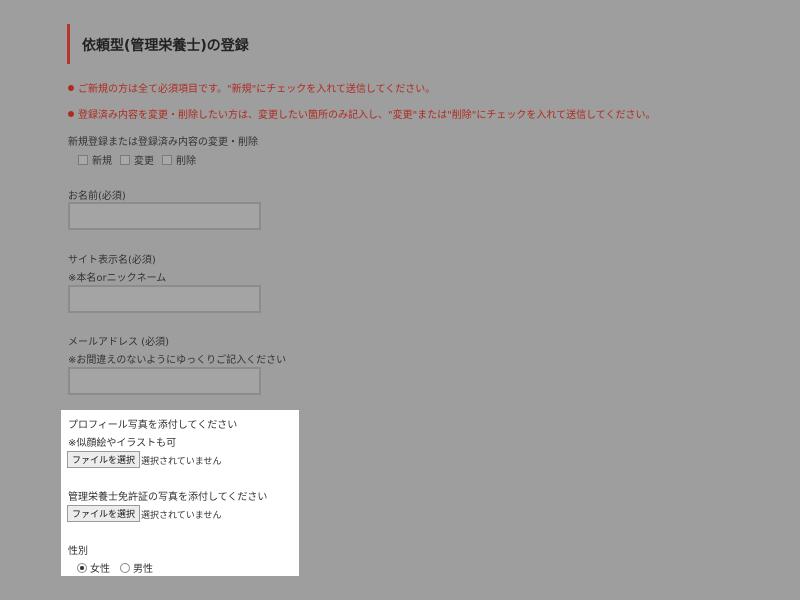 This screenshot has width=800, height=600. I want to click on license-photo-file-button: ファイルを選択, so click(104, 513).